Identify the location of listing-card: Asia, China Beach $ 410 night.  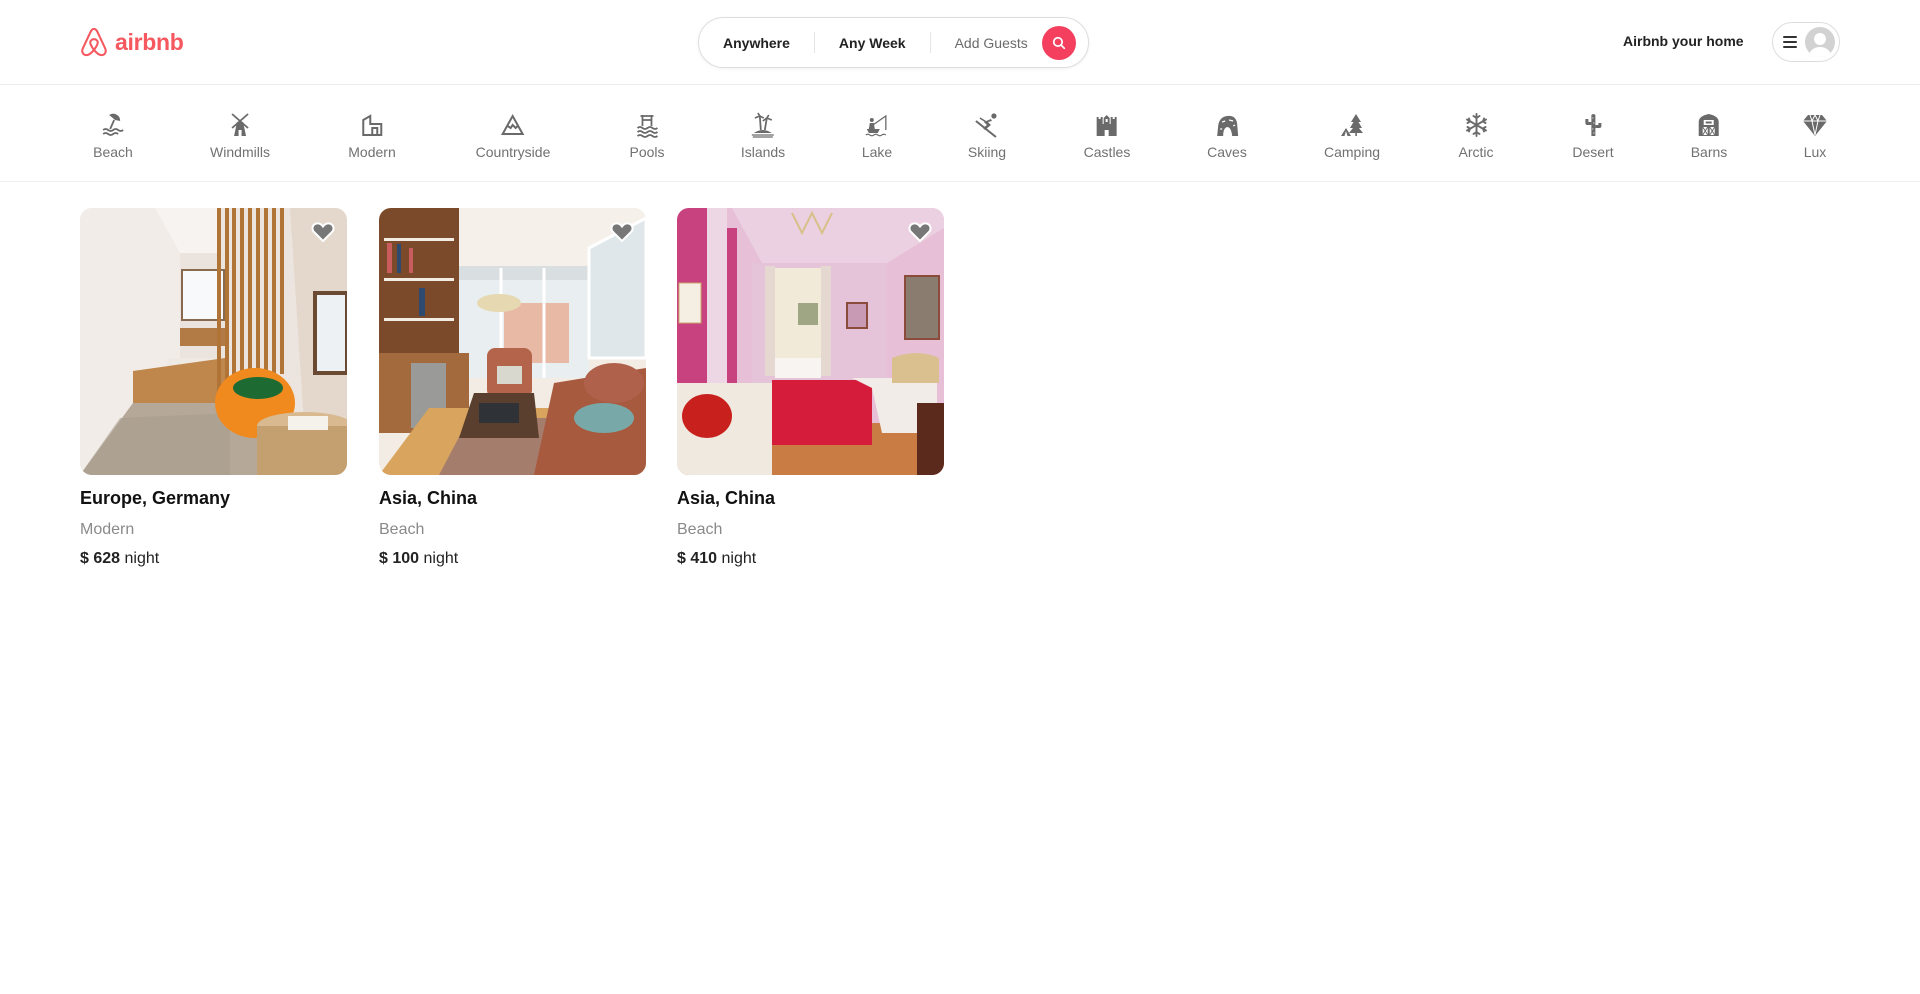
(810, 388).